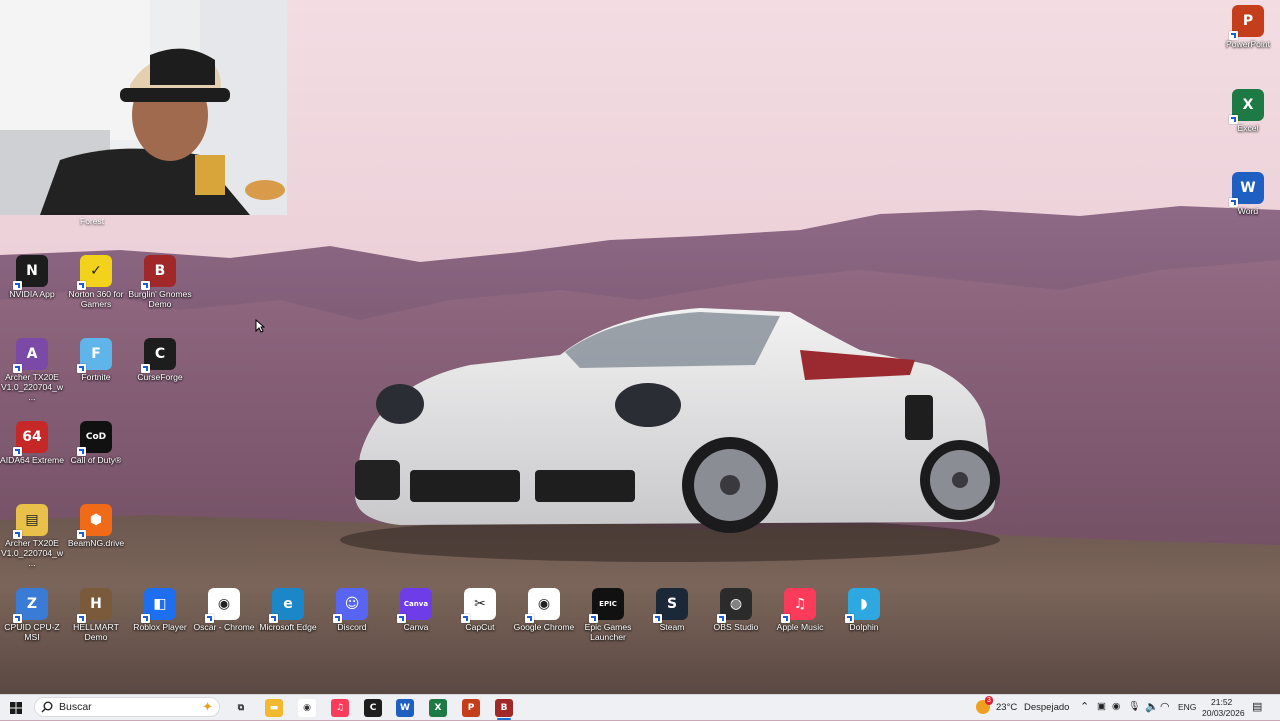 The height and width of the screenshot is (721, 1280). I want to click on start-button, so click(16, 708).